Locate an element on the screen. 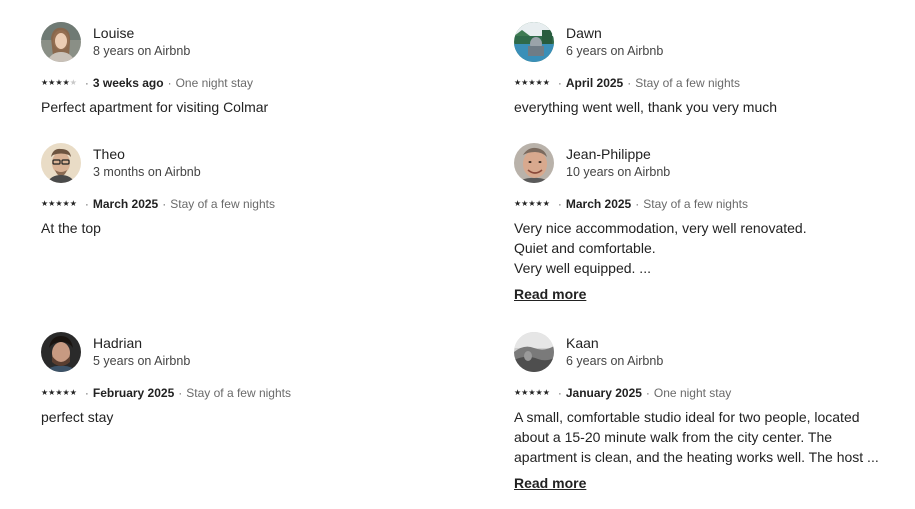  reviewer-info: Kaan 6 years on Airbnb is located at coordinates (614, 352).